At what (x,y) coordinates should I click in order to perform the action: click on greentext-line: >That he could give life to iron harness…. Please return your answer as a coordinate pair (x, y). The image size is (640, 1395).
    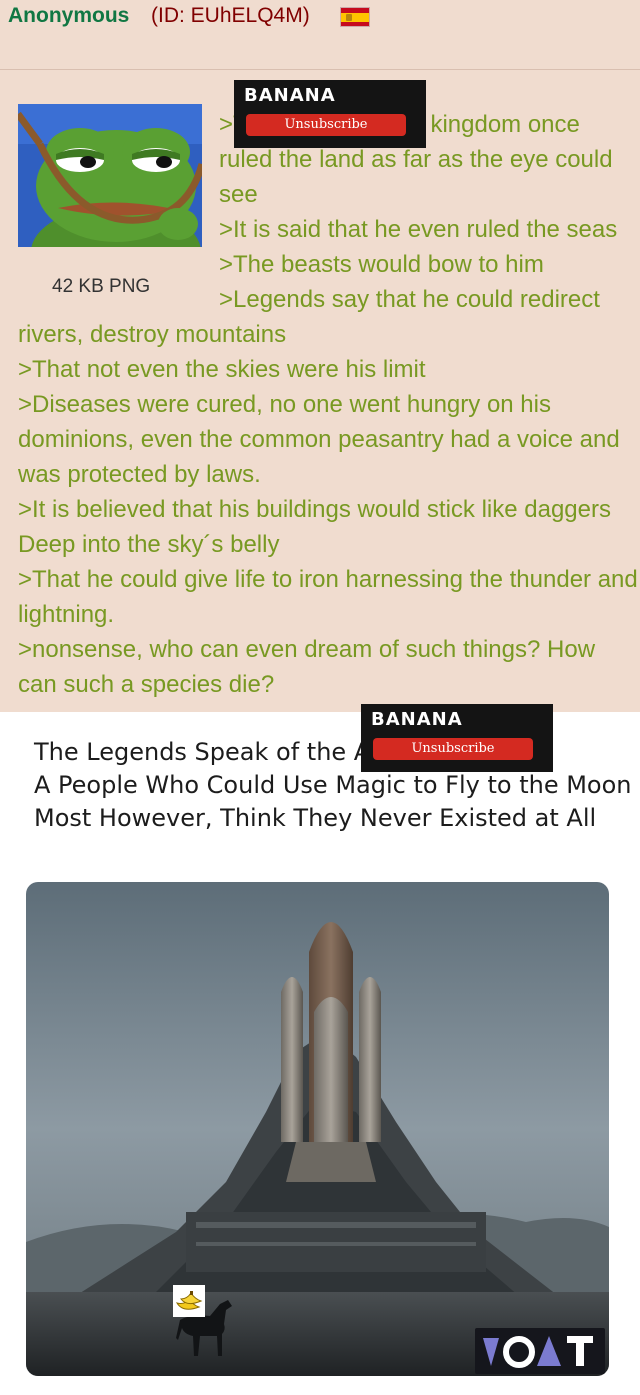
    Looking at the image, I should click on (328, 597).